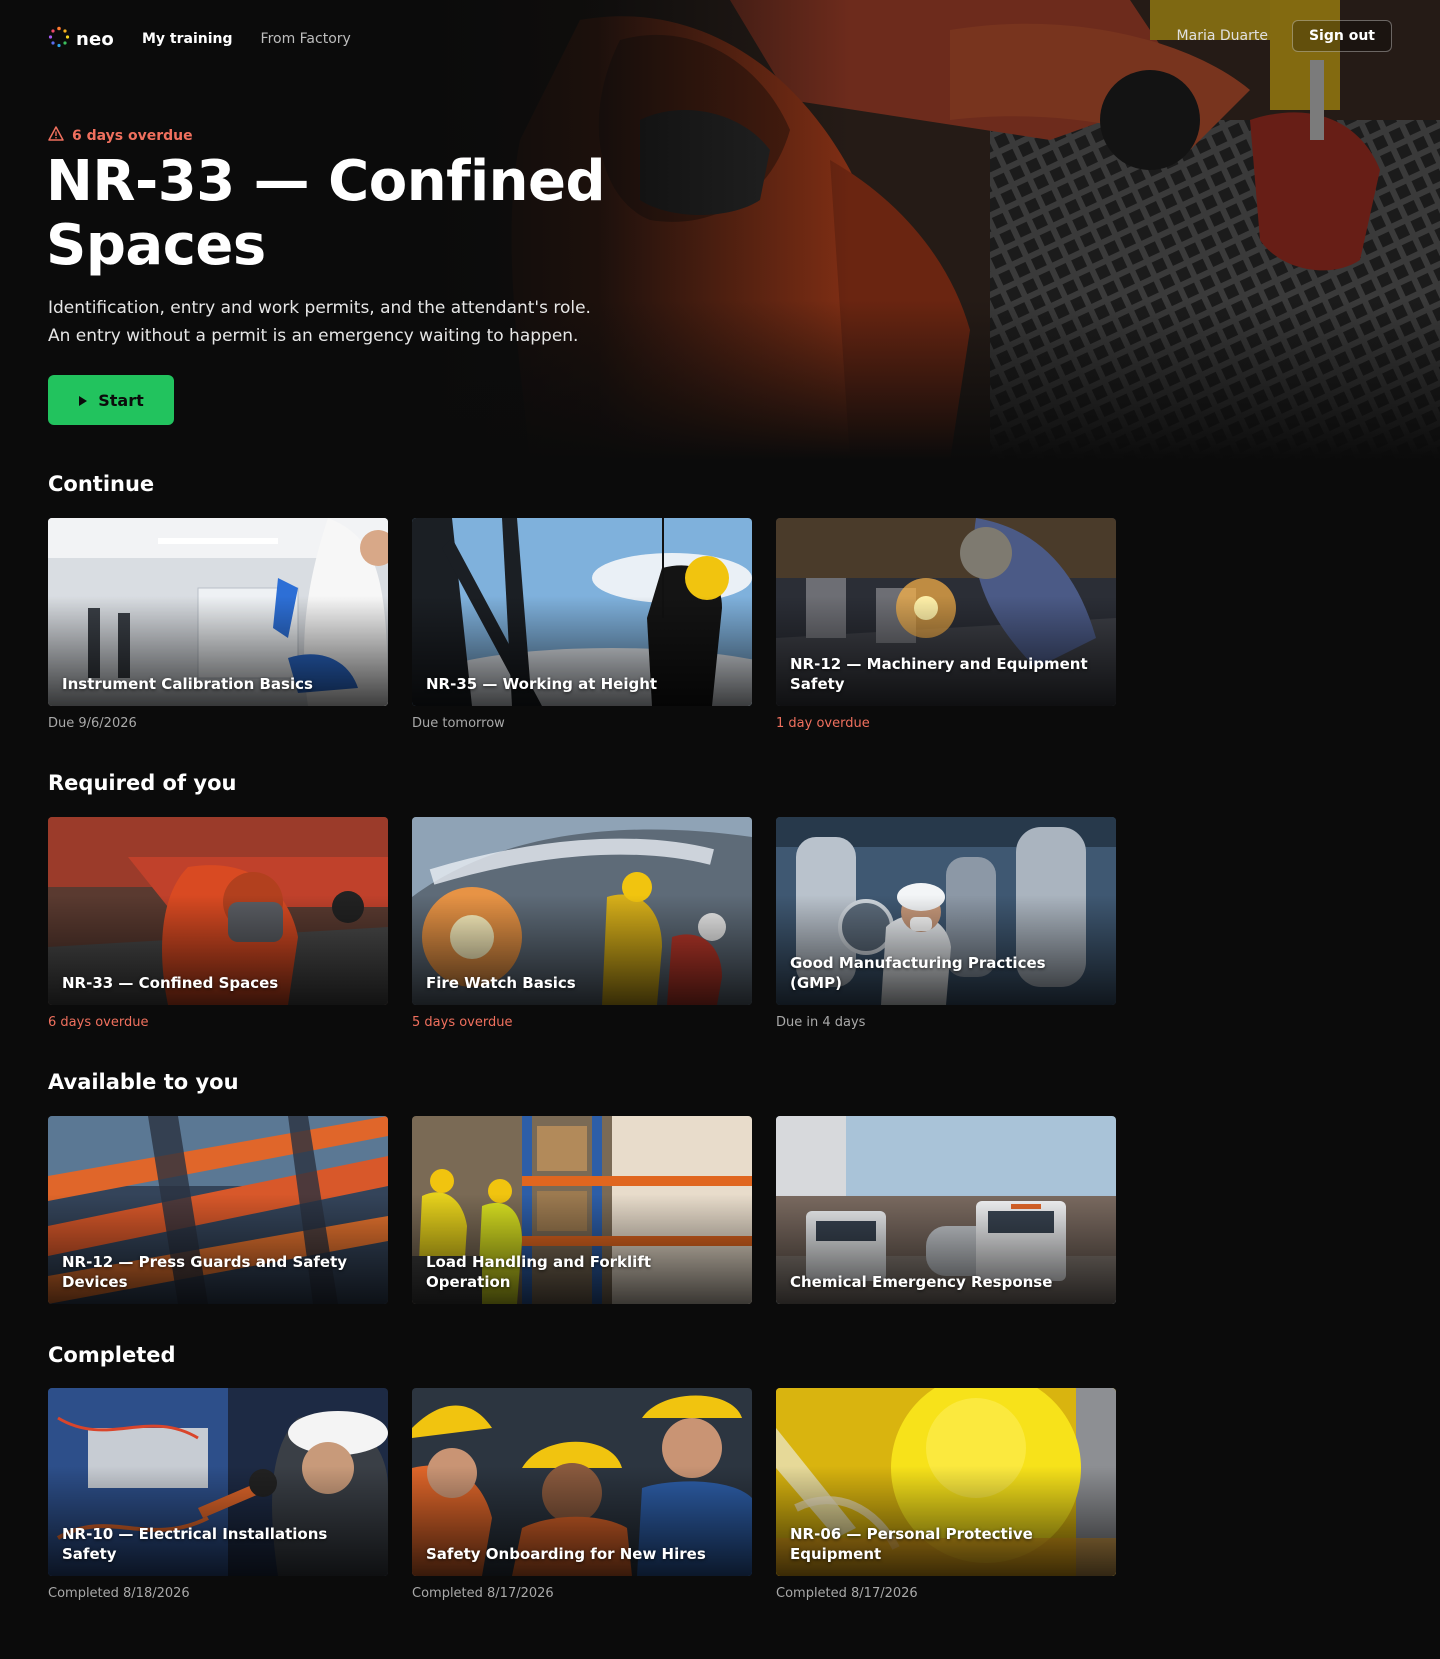 This screenshot has height=1659, width=1440. I want to click on course-title: Good Manufacturing Practices (GMP), so click(918, 973).